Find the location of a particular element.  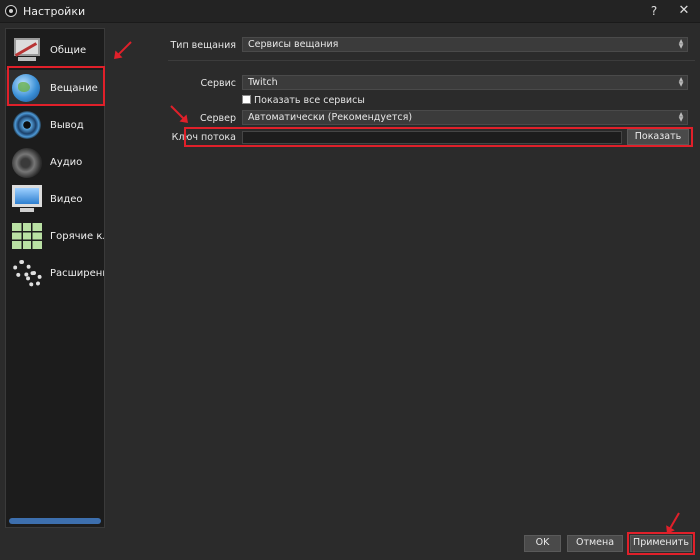

close-button: ✕ is located at coordinates (684, 11).